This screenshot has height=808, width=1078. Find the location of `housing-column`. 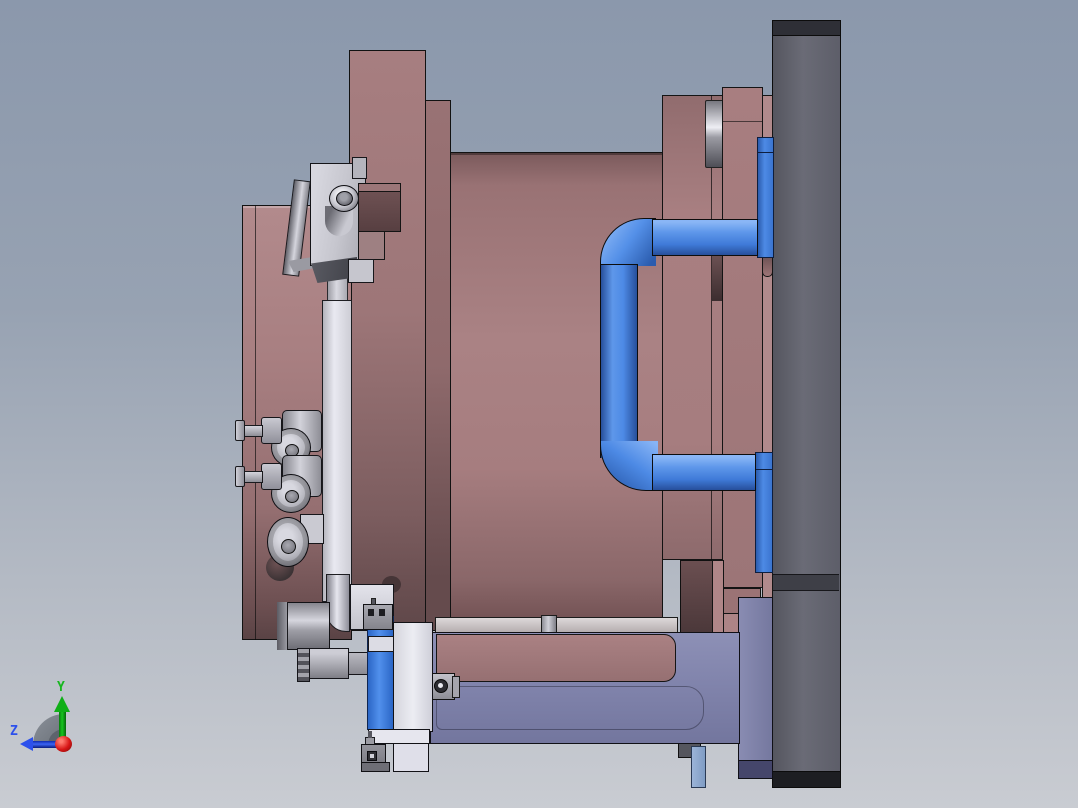

housing-column is located at coordinates (755, 679).